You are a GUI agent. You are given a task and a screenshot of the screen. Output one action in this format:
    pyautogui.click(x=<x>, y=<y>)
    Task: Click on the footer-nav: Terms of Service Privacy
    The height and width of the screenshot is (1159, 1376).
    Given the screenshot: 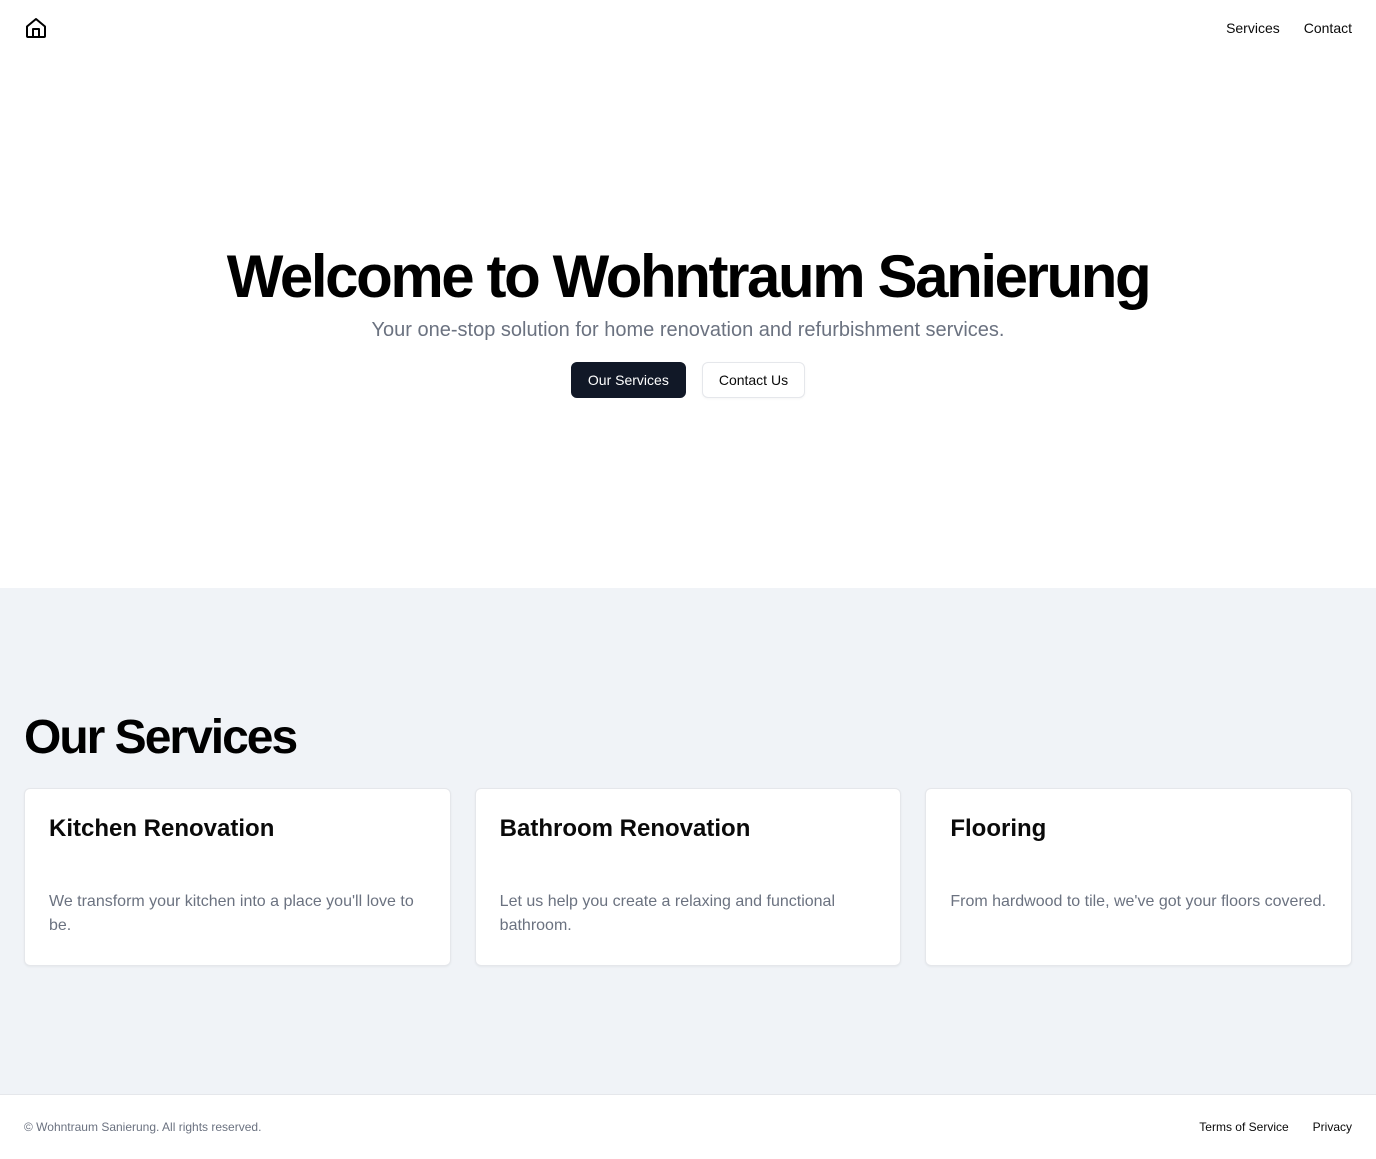 What is the action you would take?
    pyautogui.click(x=1275, y=1127)
    